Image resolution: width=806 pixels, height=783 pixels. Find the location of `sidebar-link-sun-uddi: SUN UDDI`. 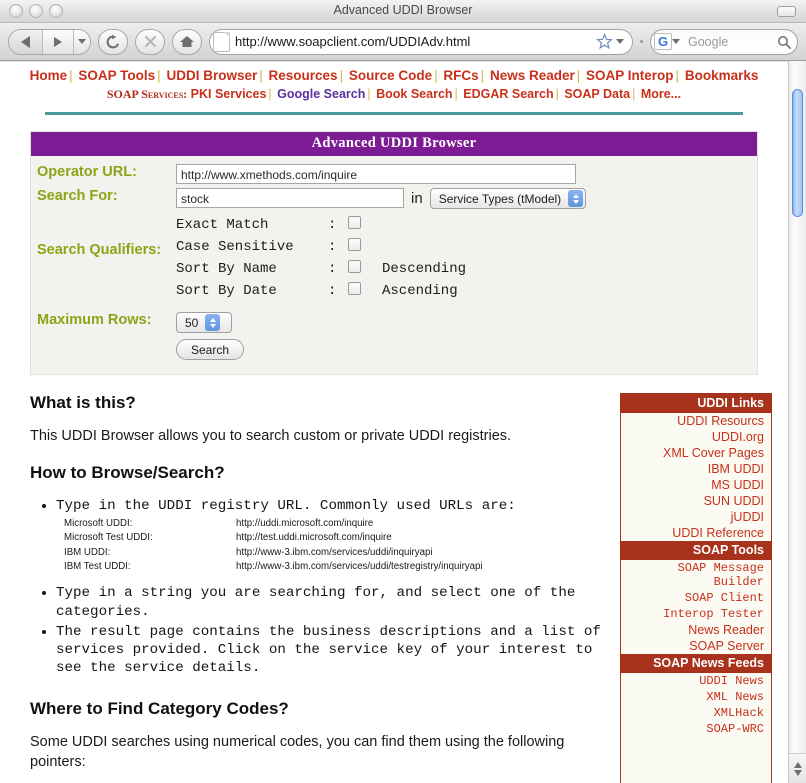

sidebar-link-sun-uddi: SUN UDDI is located at coordinates (696, 501).